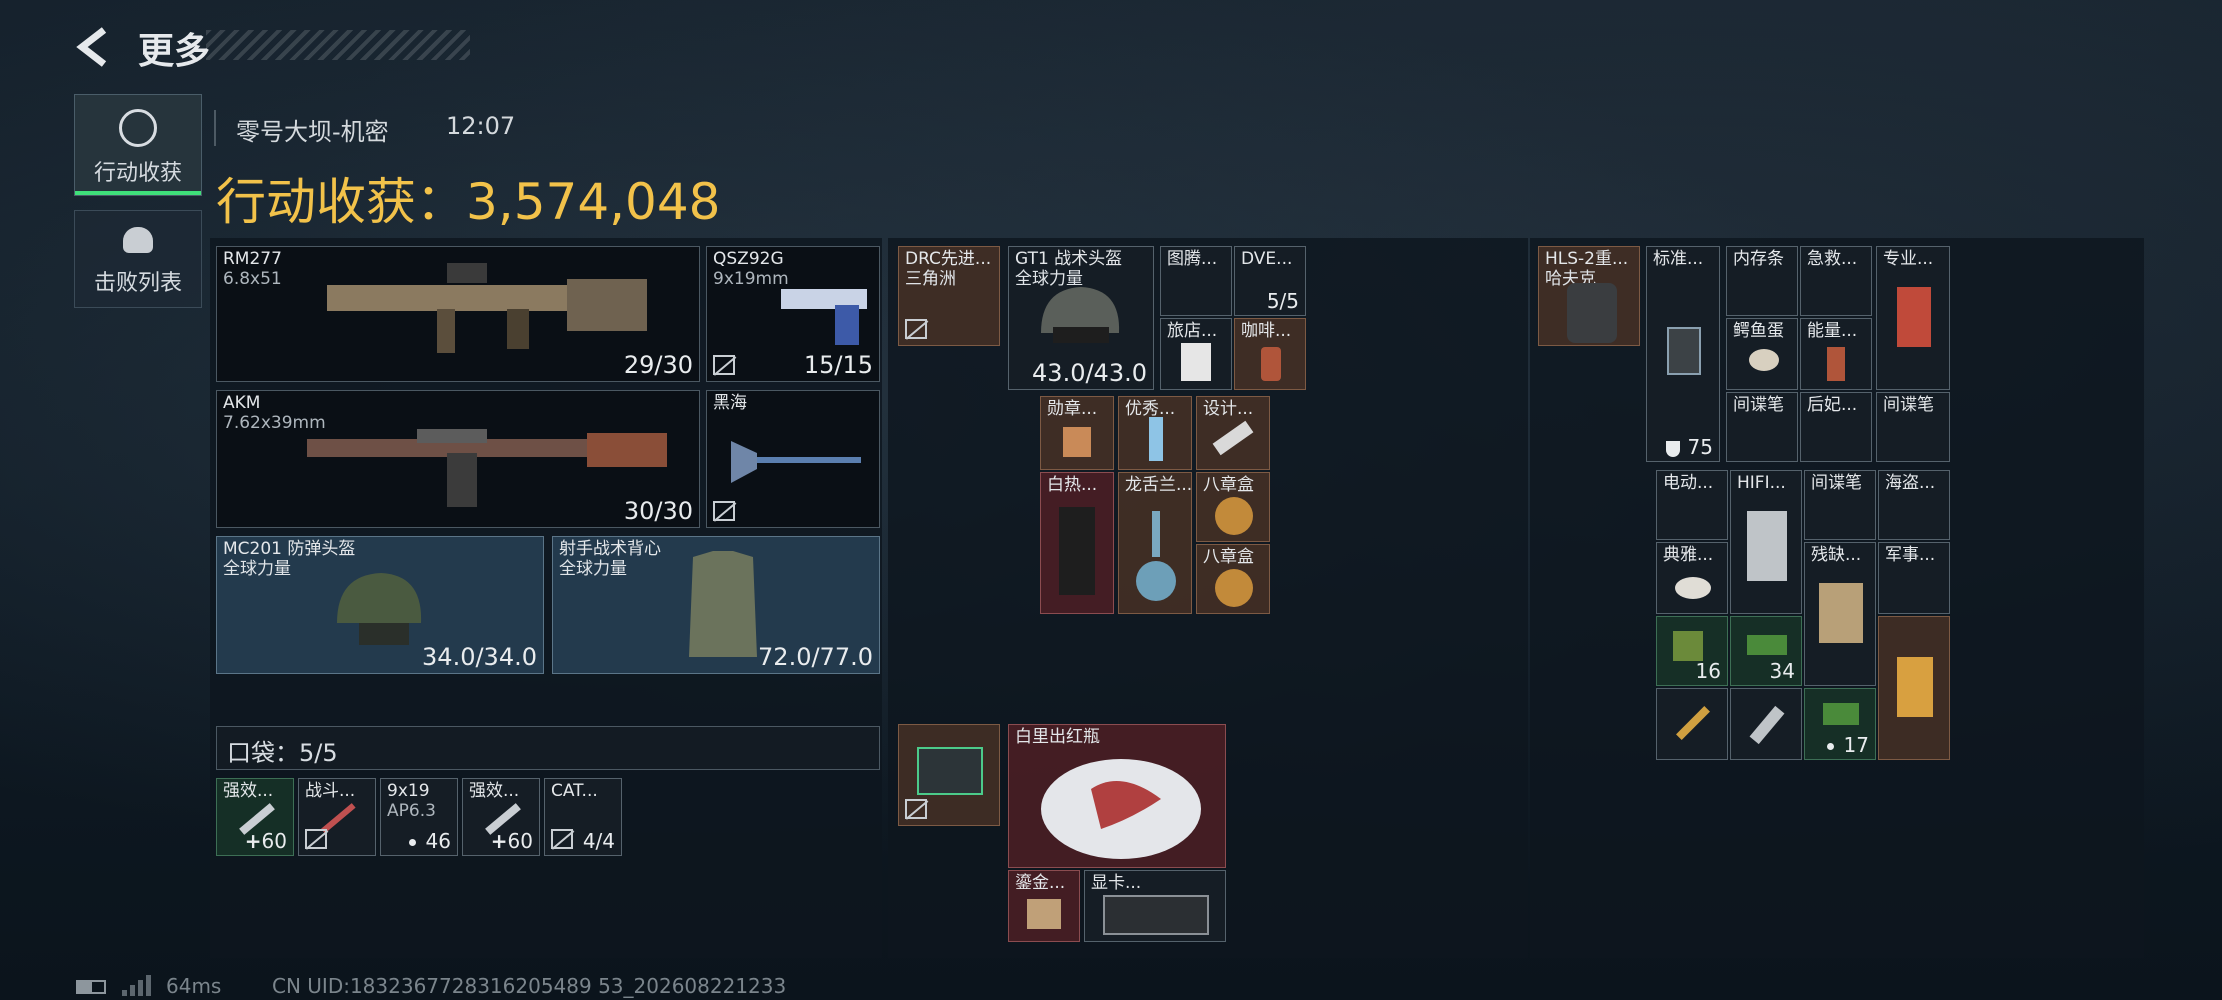 The height and width of the screenshot is (1000, 2222). I want to click on item-slot: 标准... 75, so click(1683, 354).